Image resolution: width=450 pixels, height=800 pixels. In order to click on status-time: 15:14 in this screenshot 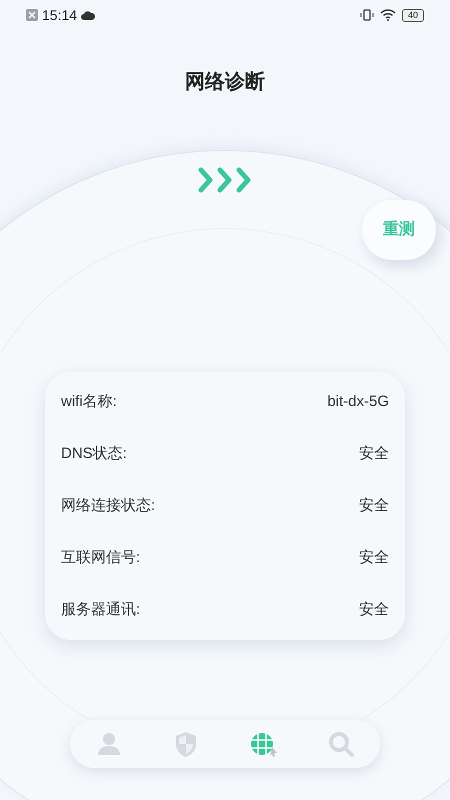, I will do `click(60, 15)`.